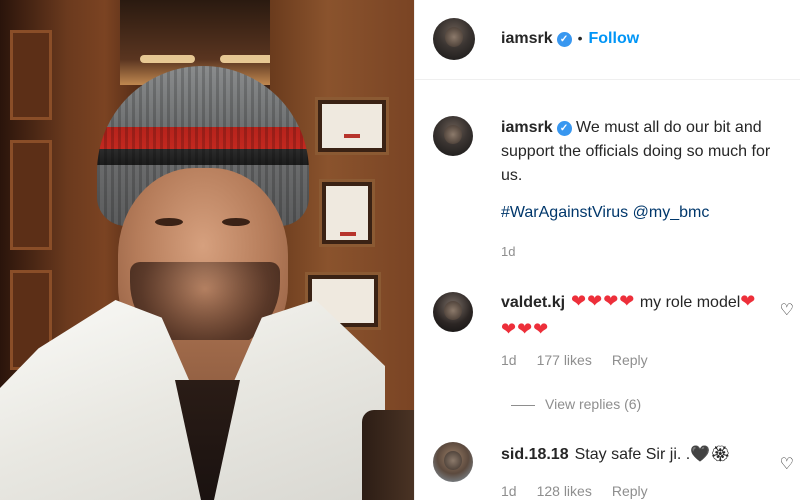 This screenshot has width=800, height=500. What do you see at coordinates (533, 302) in the screenshot?
I see `comment-username: valdet.kj` at bounding box center [533, 302].